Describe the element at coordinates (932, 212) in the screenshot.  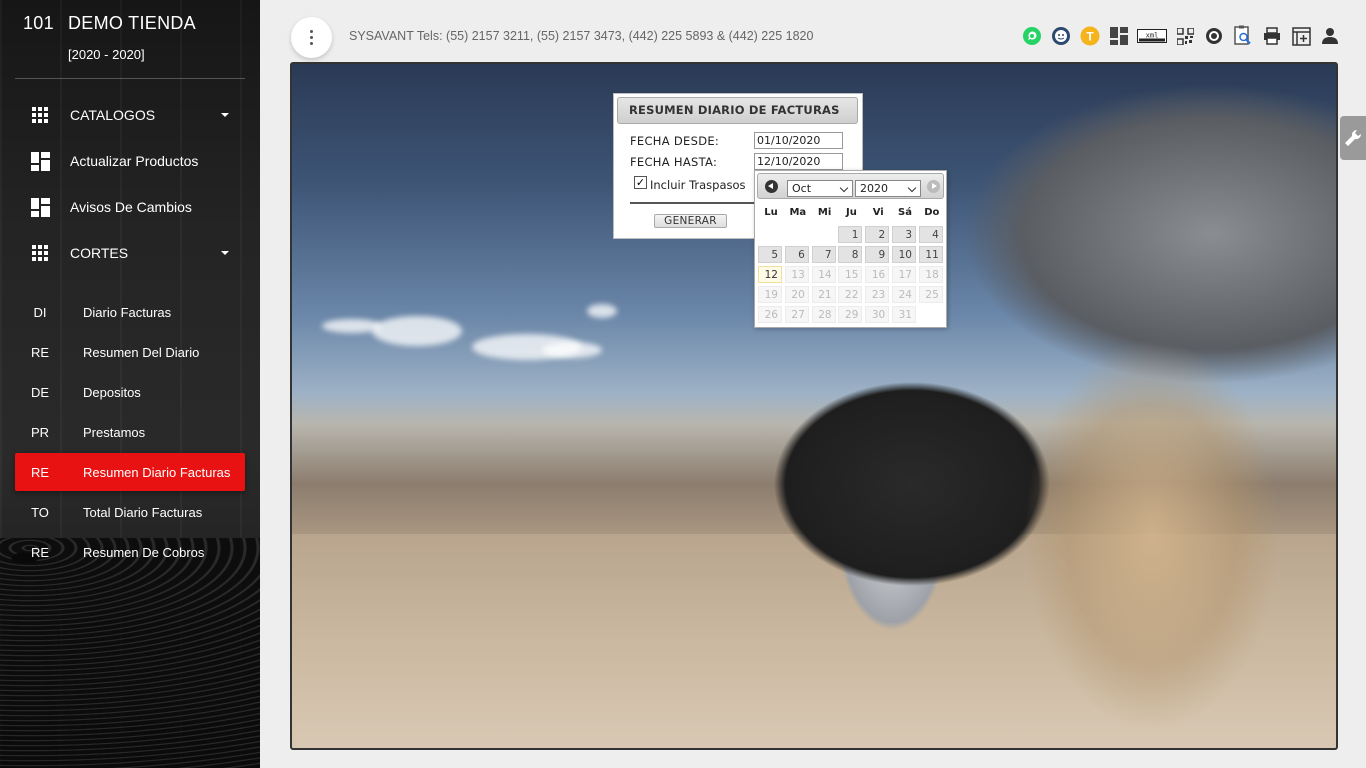
I see `day-of-week-label: Do` at that location.